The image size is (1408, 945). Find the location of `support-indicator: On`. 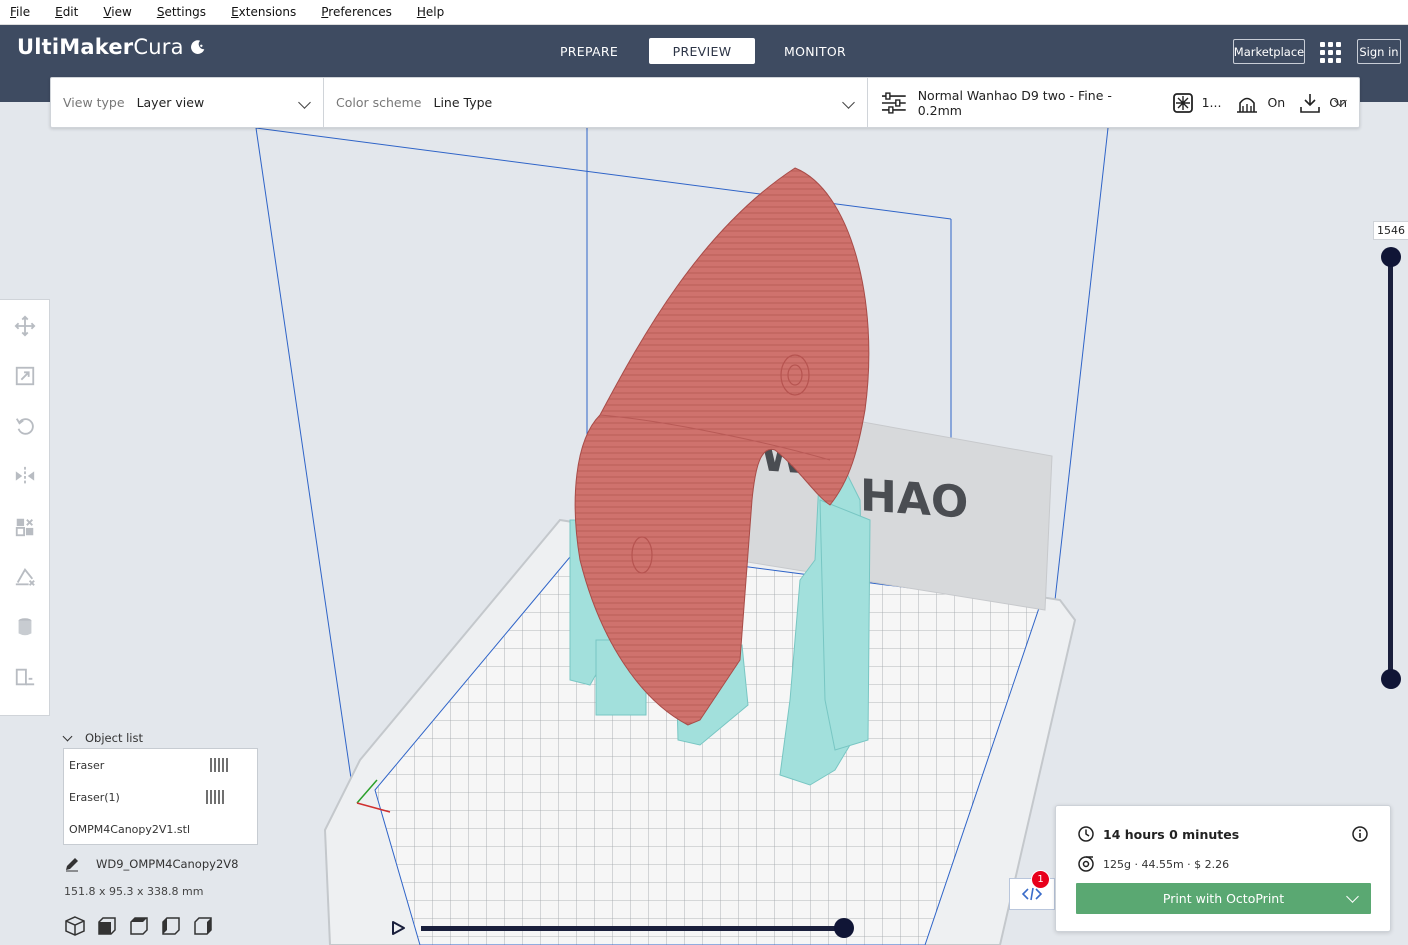

support-indicator: On is located at coordinates (1260, 103).